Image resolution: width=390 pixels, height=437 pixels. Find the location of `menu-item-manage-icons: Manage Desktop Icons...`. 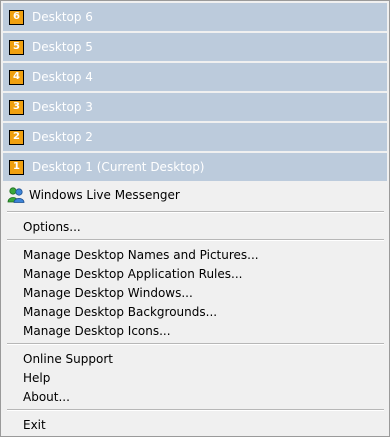

menu-item-manage-icons: Manage Desktop Icons... is located at coordinates (97, 331).